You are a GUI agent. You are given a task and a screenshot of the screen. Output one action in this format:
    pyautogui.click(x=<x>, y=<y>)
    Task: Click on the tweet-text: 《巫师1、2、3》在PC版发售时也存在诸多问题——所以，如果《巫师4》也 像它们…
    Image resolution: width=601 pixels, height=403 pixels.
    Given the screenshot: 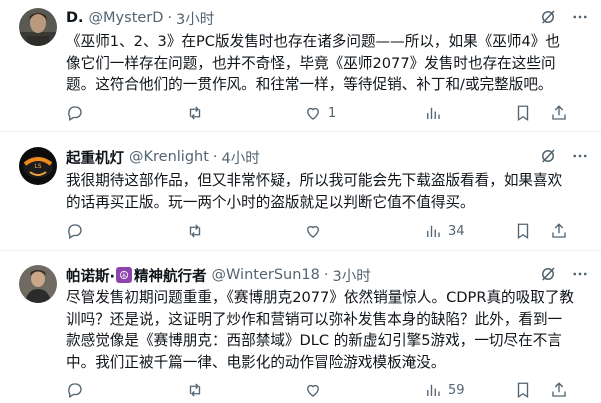 What is the action you would take?
    pyautogui.click(x=326, y=63)
    